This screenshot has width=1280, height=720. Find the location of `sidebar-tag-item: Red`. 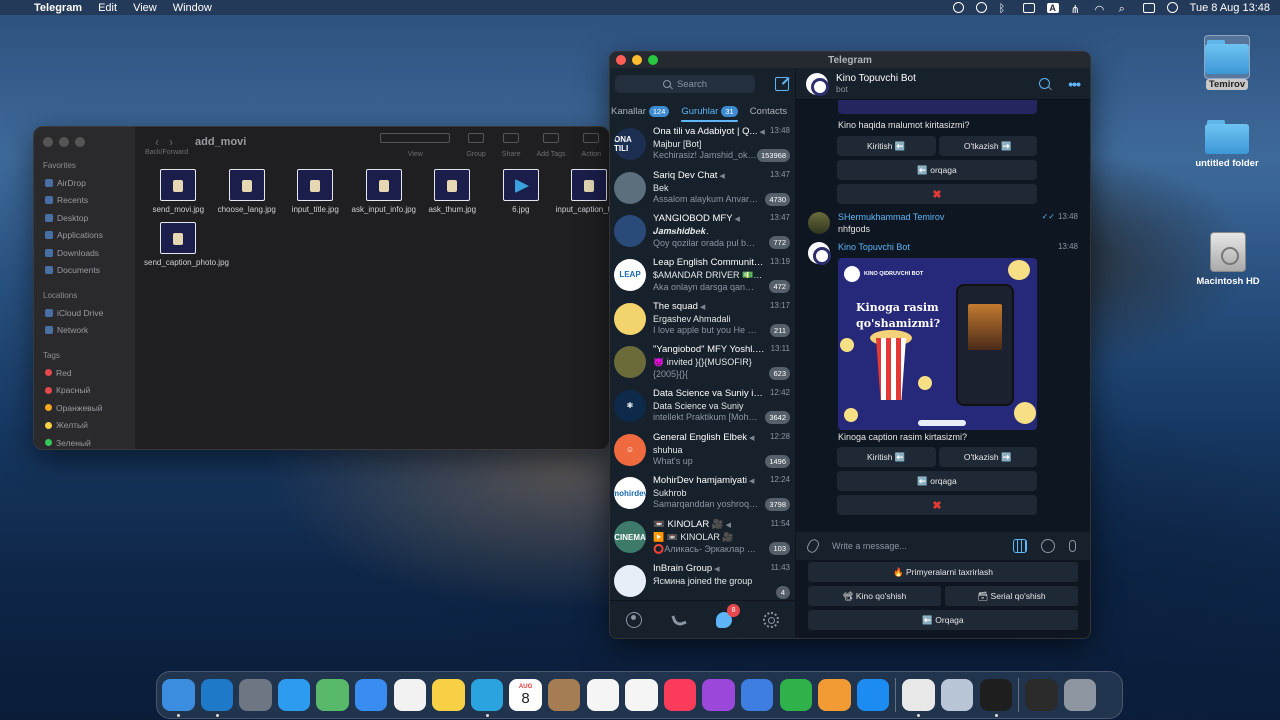

sidebar-tag-item: Red is located at coordinates (84, 373).